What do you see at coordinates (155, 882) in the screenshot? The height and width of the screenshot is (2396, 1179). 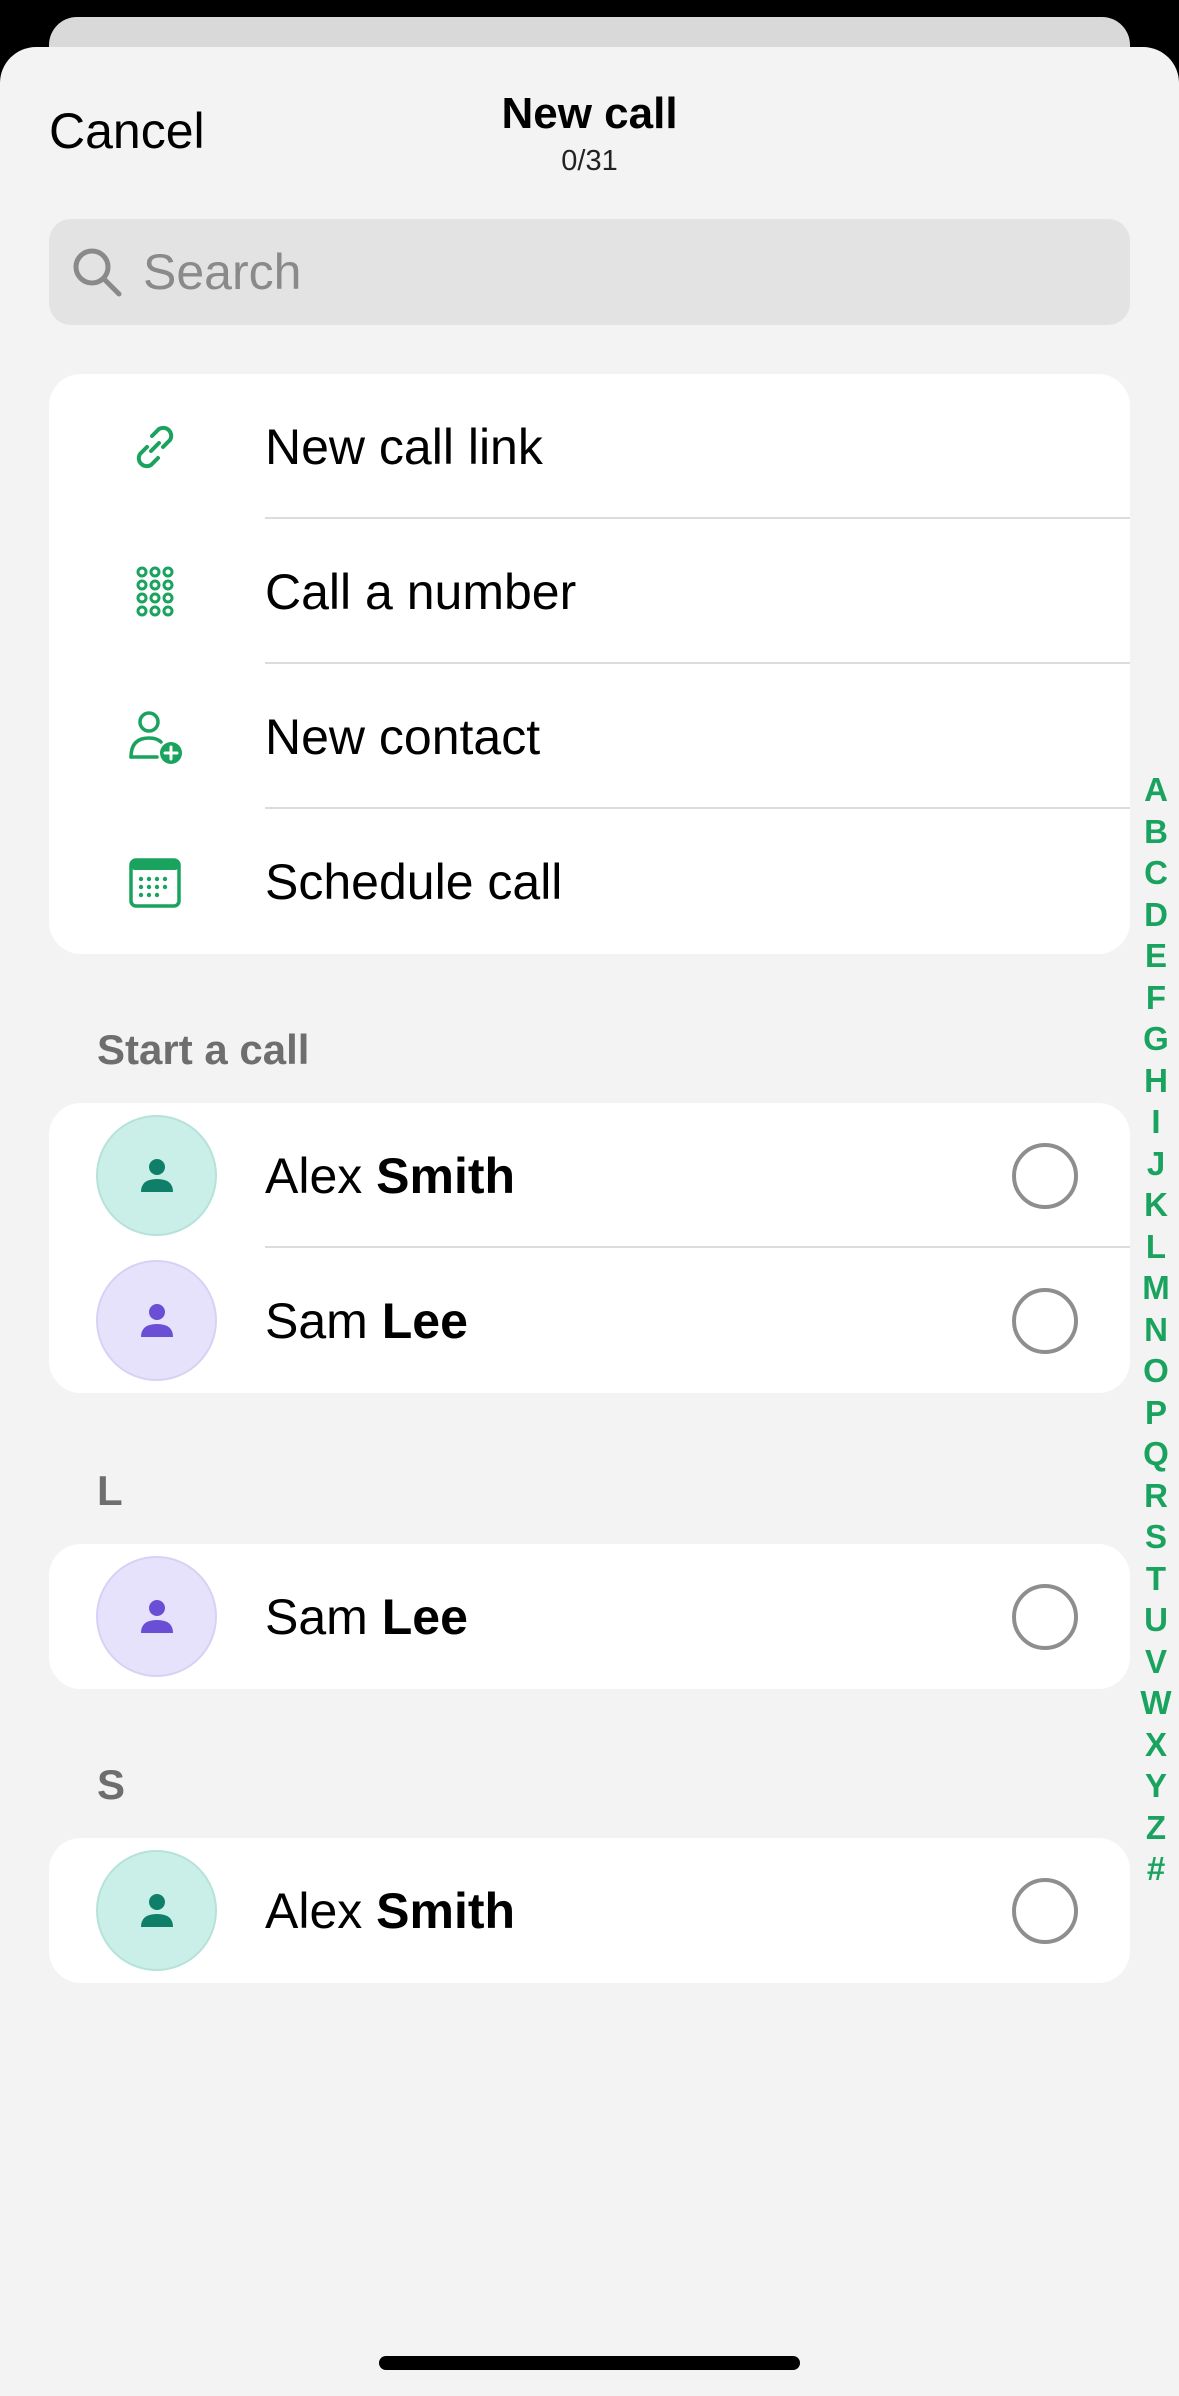 I see `calendar-icon` at bounding box center [155, 882].